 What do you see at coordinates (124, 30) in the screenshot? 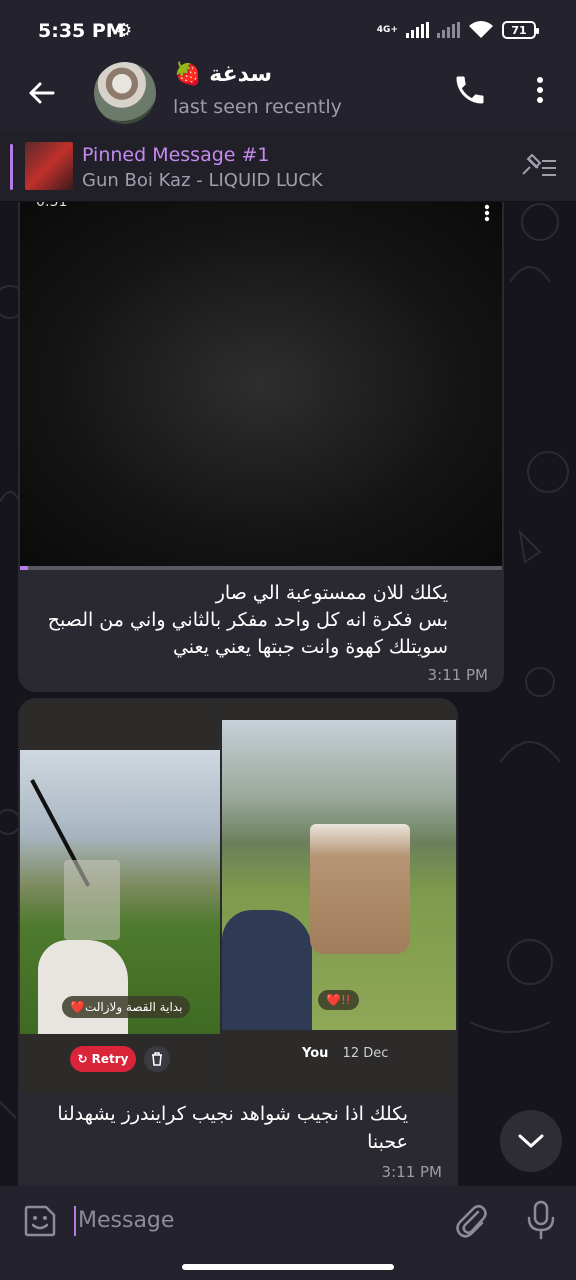
I see `settings-gear-icon: ⚙` at bounding box center [124, 30].